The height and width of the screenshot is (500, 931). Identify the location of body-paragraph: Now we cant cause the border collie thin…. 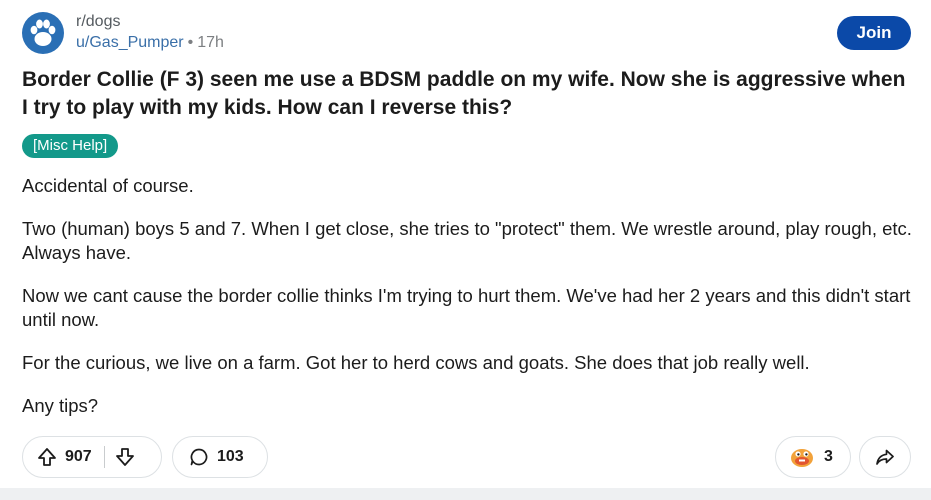
(466, 307).